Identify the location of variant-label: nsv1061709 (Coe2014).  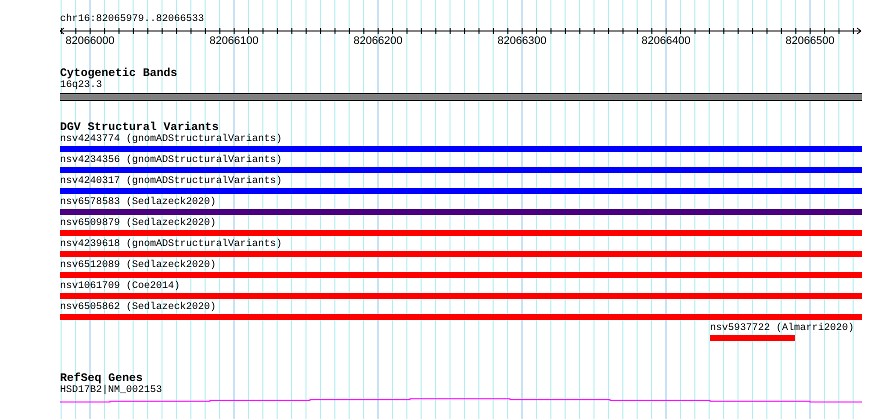
(120, 287).